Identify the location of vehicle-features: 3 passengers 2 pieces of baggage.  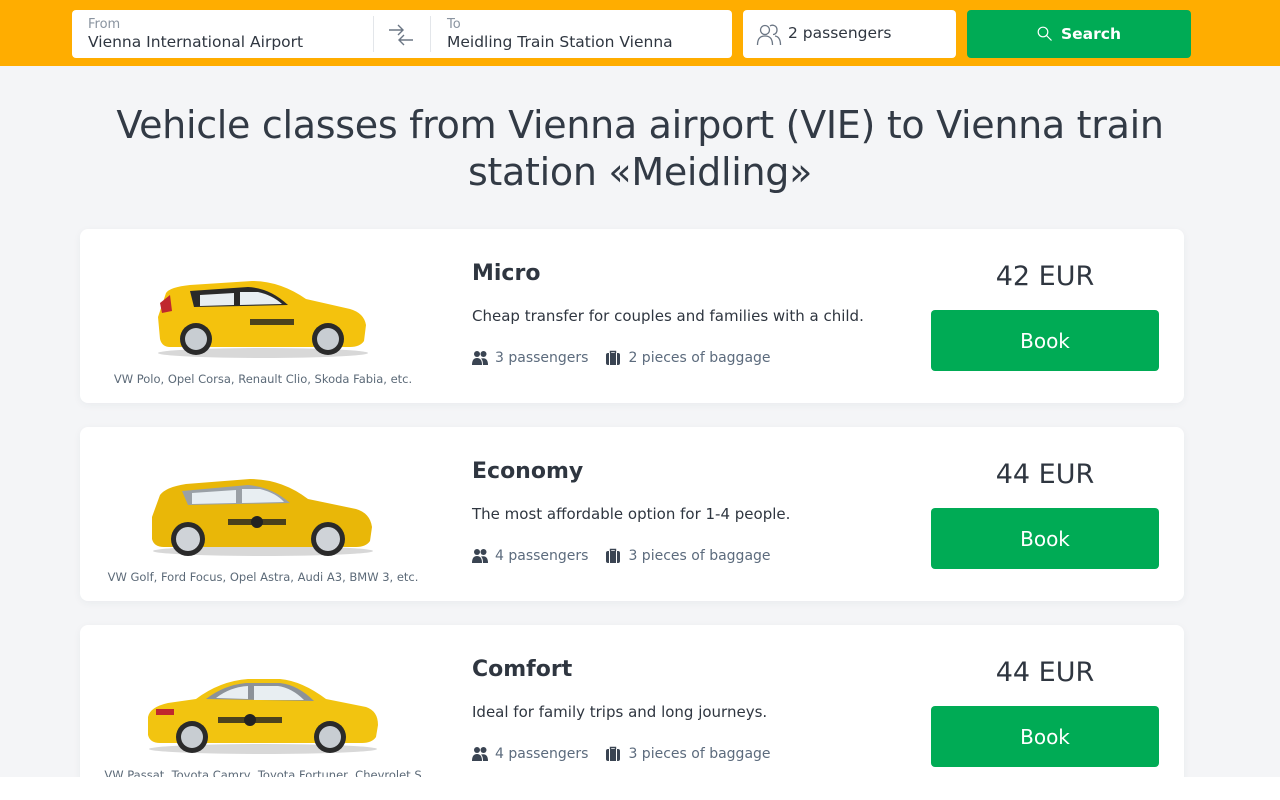
(621, 358).